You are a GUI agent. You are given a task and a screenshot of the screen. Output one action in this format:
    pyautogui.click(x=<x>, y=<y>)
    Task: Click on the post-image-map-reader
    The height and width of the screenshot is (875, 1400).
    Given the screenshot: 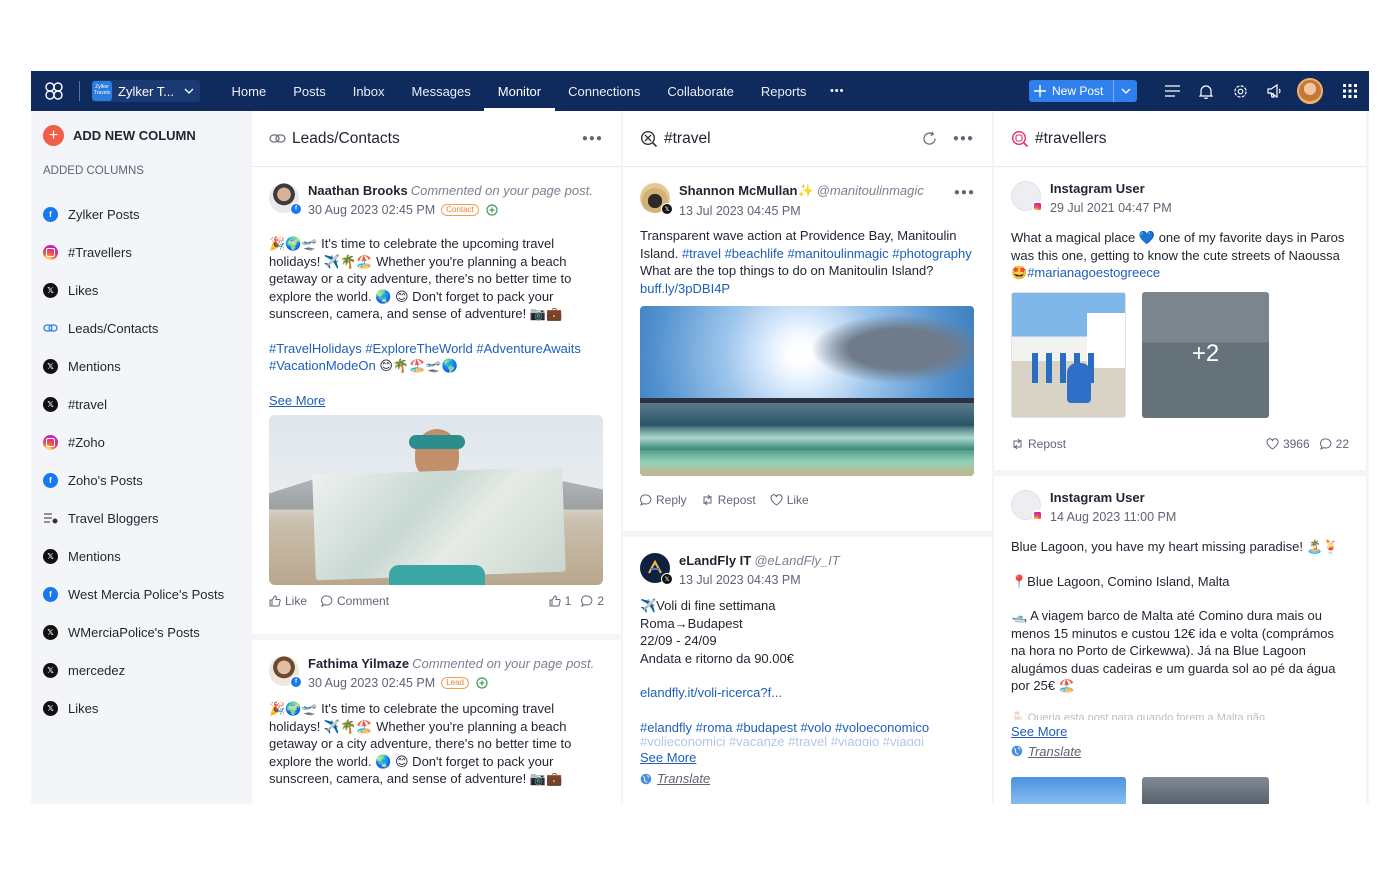 What is the action you would take?
    pyautogui.click(x=436, y=499)
    